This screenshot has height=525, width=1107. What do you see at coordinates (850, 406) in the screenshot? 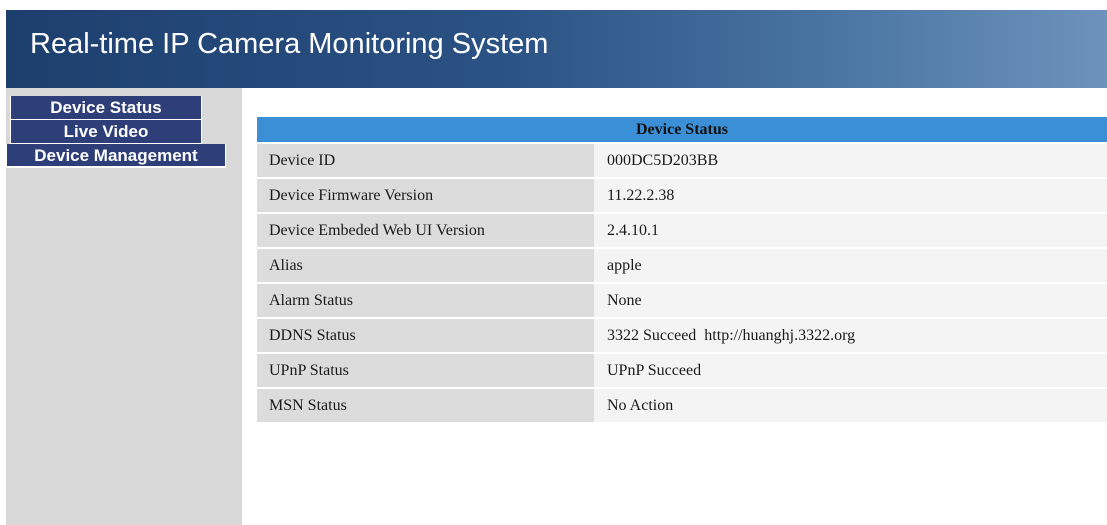
I see `row-value: No Action` at bounding box center [850, 406].